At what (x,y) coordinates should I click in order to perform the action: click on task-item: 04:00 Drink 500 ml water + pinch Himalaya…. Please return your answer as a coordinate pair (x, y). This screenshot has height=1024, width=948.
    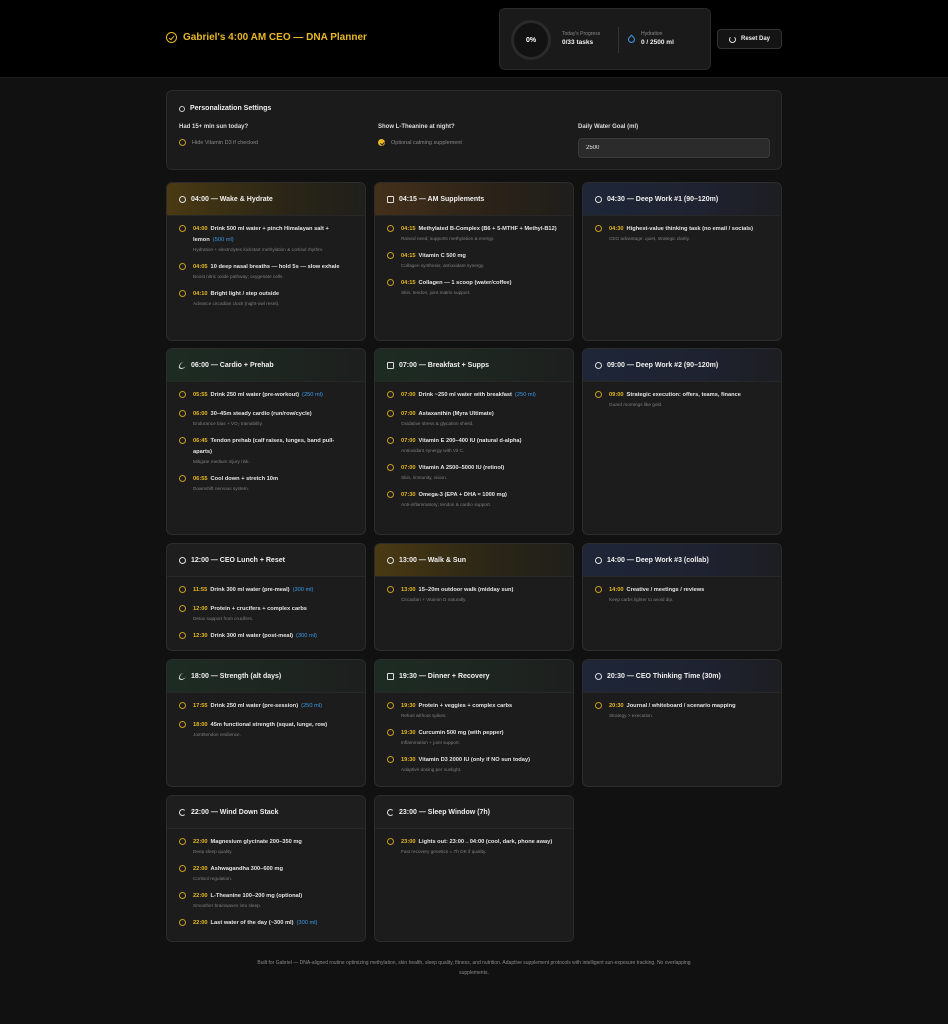
    Looking at the image, I should click on (266, 239).